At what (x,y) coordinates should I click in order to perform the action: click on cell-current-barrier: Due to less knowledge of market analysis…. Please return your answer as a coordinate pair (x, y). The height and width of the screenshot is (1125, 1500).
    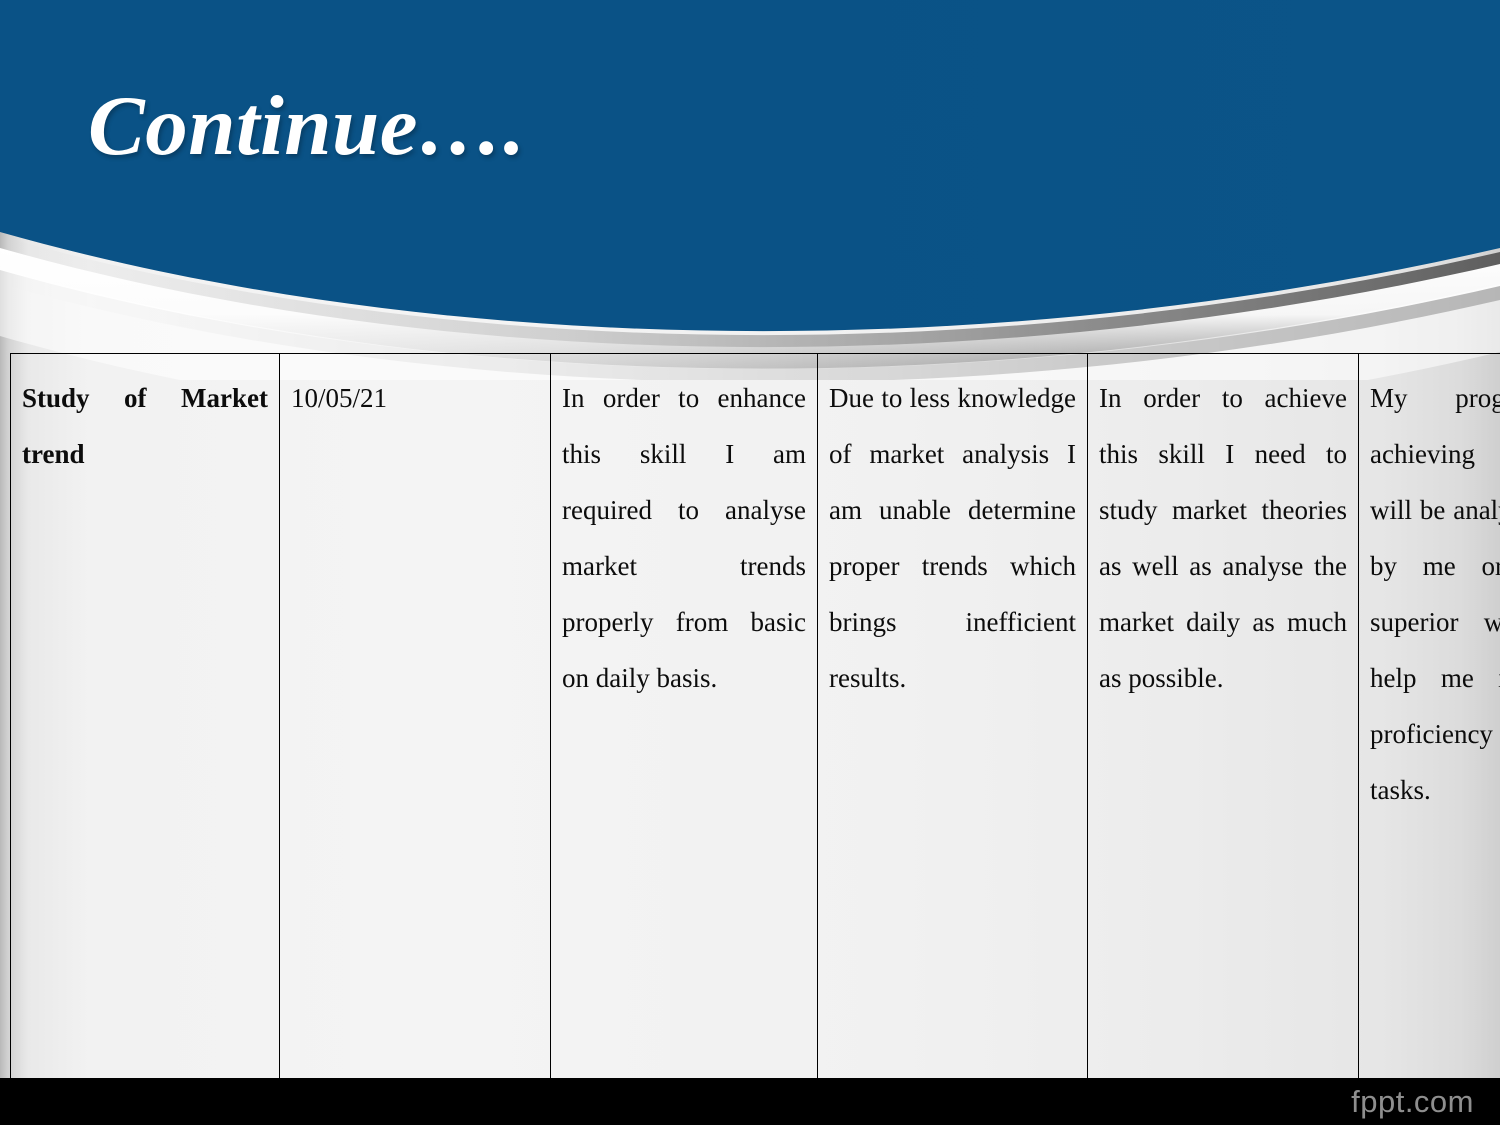
    Looking at the image, I should click on (952, 717).